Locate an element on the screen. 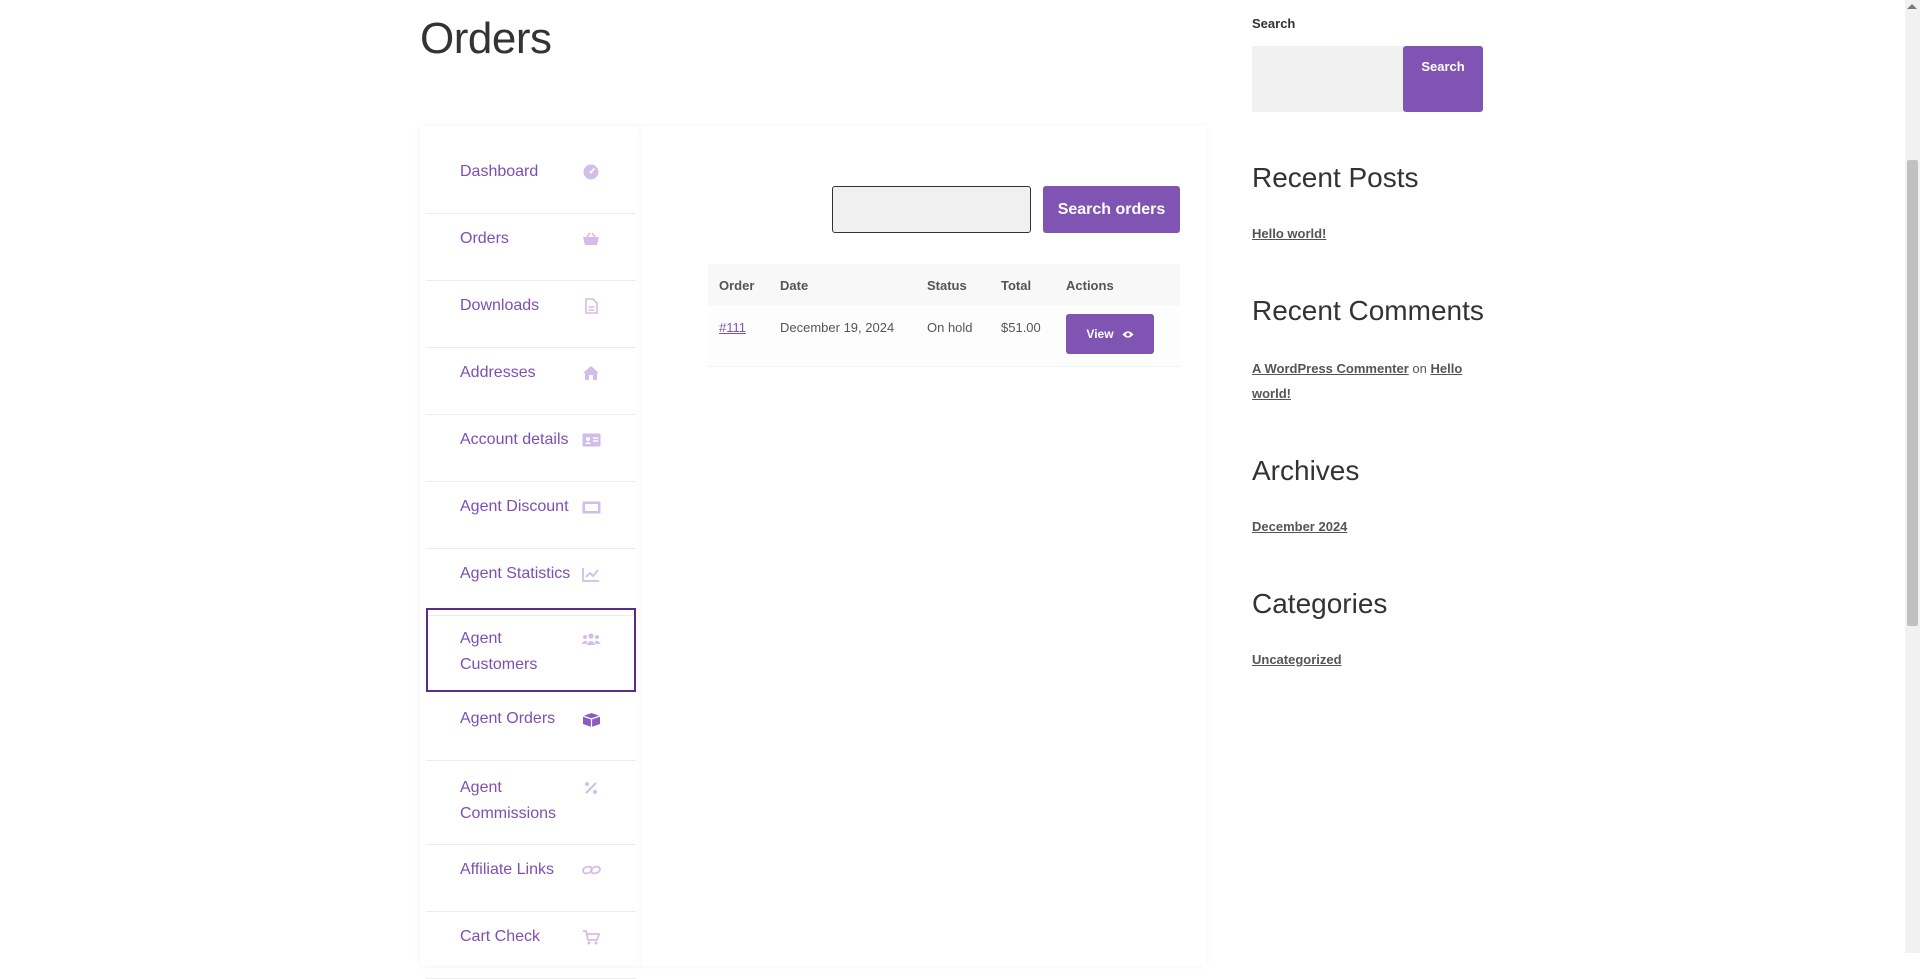  nav-item-label: Agent Discount is located at coordinates (514, 506).